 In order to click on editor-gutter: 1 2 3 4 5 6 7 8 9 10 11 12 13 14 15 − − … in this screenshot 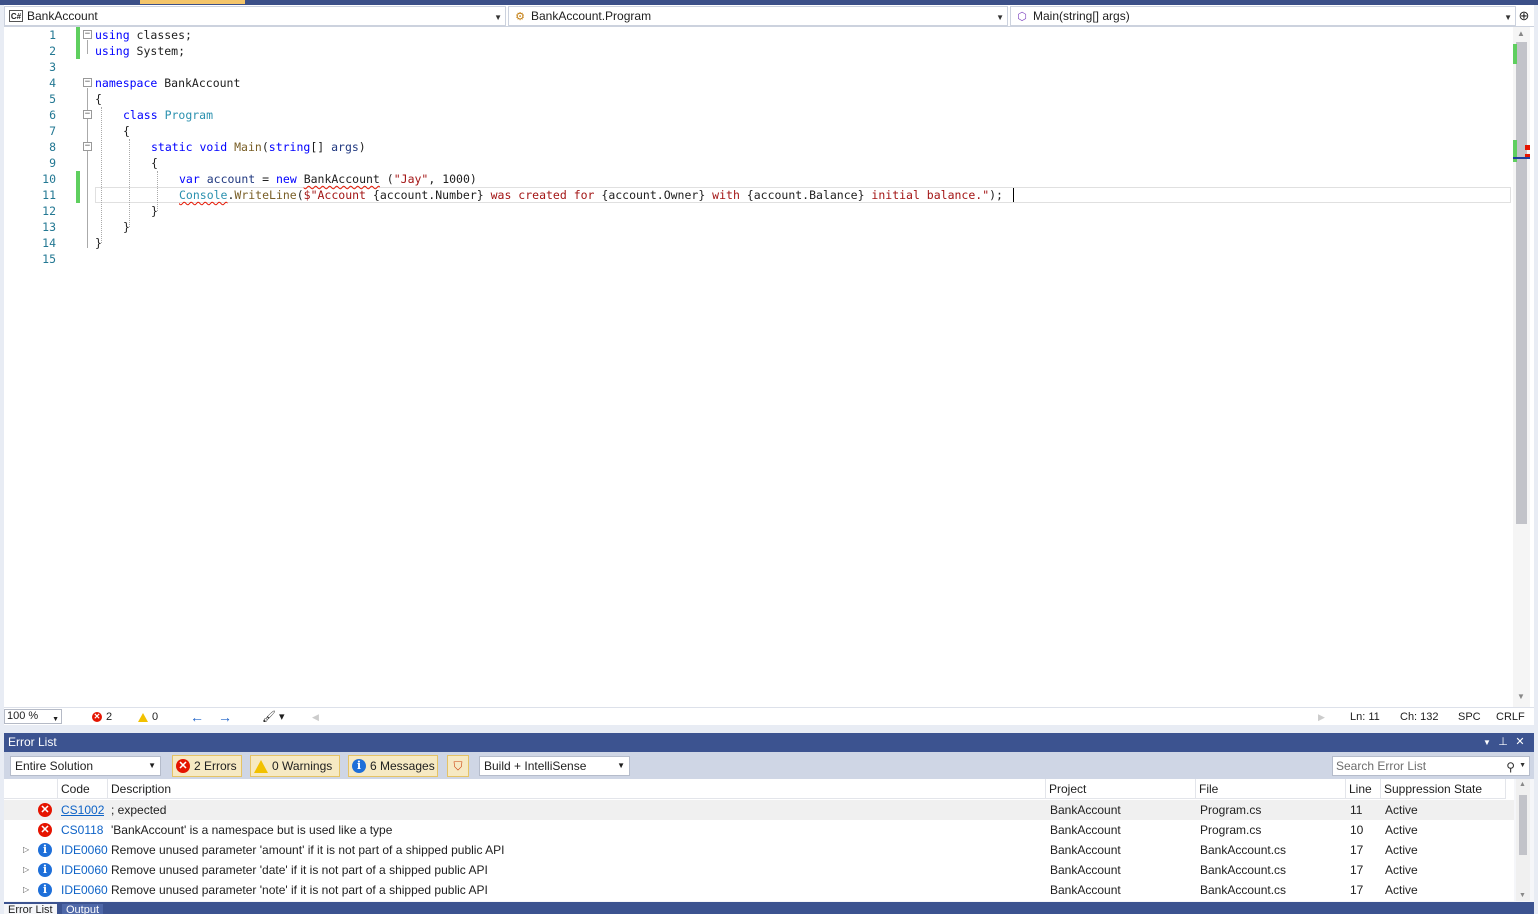, I will do `click(49, 367)`.